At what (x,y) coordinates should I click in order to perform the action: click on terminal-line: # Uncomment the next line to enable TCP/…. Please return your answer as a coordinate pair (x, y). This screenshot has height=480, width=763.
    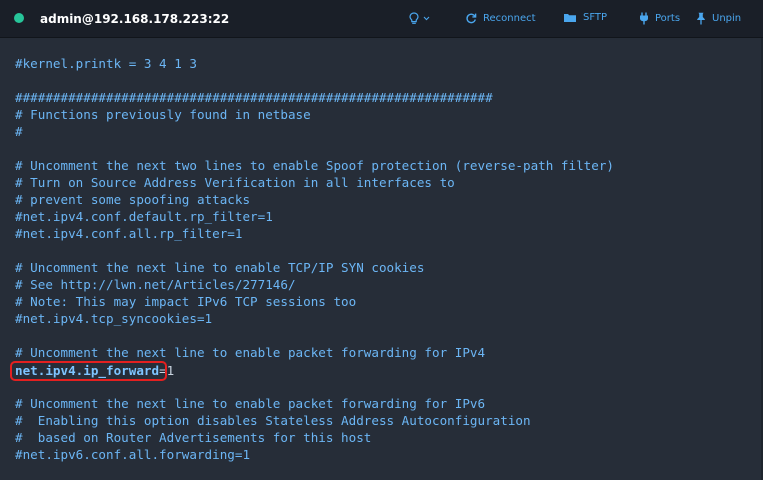
    Looking at the image, I should click on (220, 267).